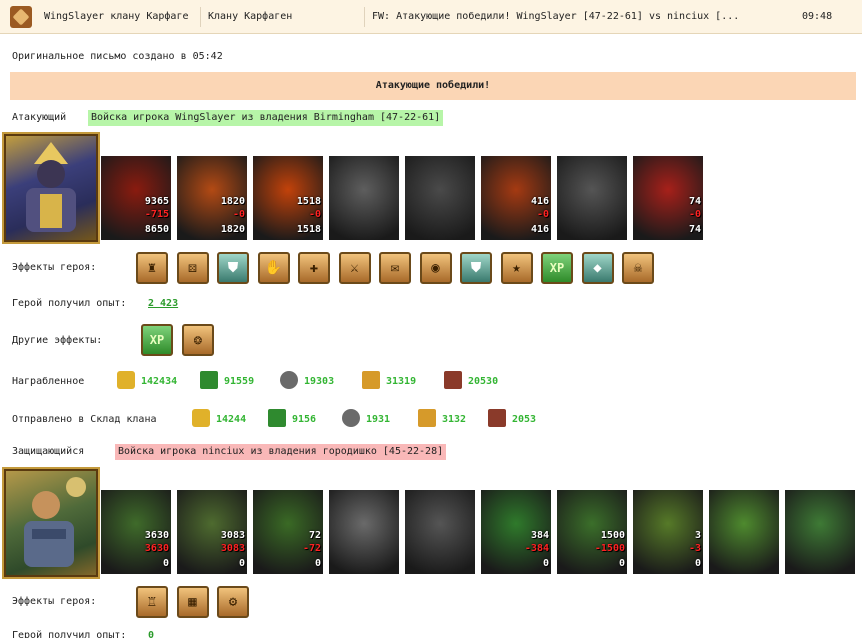 Image resolution: width=862 pixels, height=638 pixels. I want to click on fort-icon: ▦, so click(192, 602).